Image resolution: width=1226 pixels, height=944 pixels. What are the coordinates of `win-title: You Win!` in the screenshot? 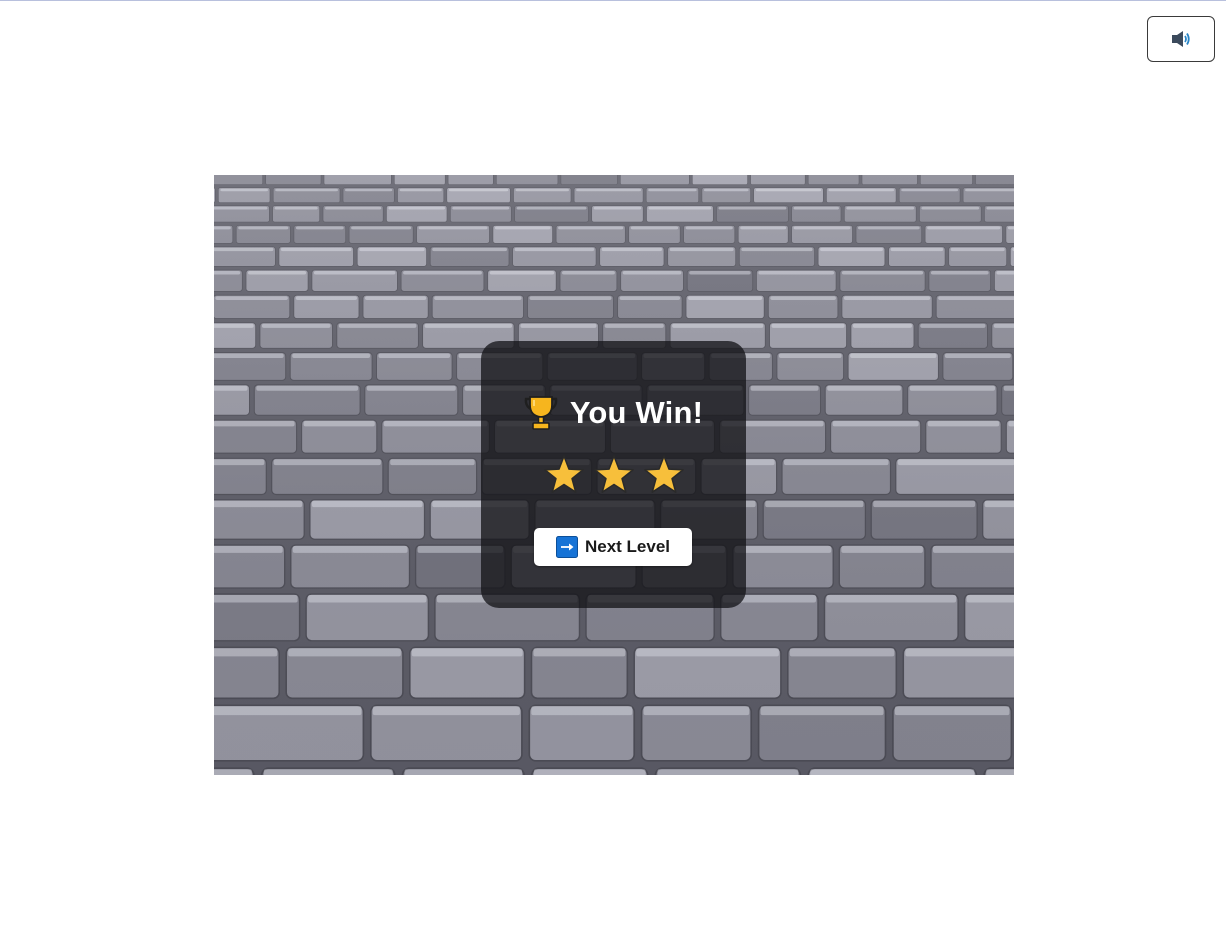 It's located at (613, 413).